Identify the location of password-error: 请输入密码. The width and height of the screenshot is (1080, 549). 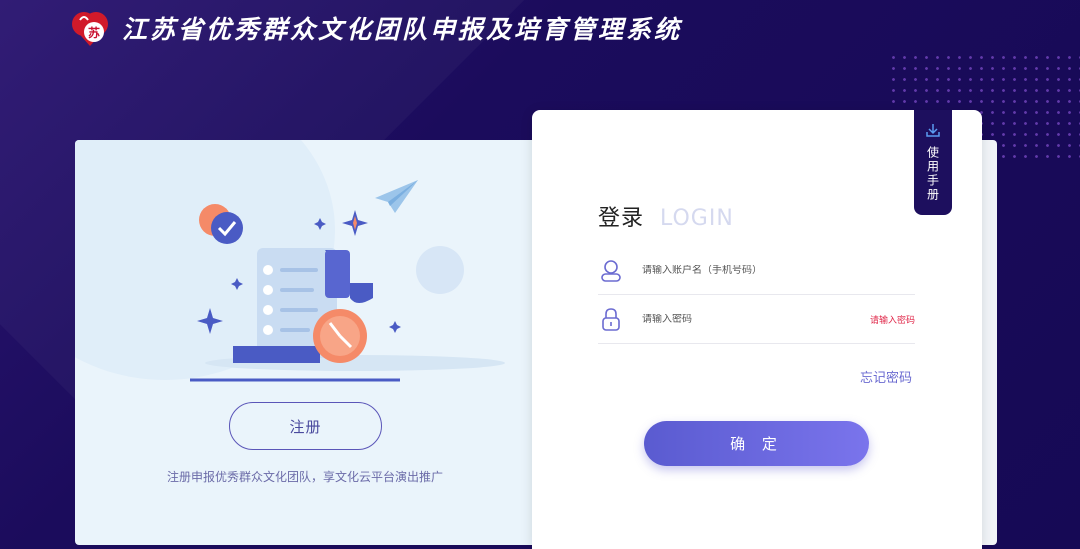
(892, 321).